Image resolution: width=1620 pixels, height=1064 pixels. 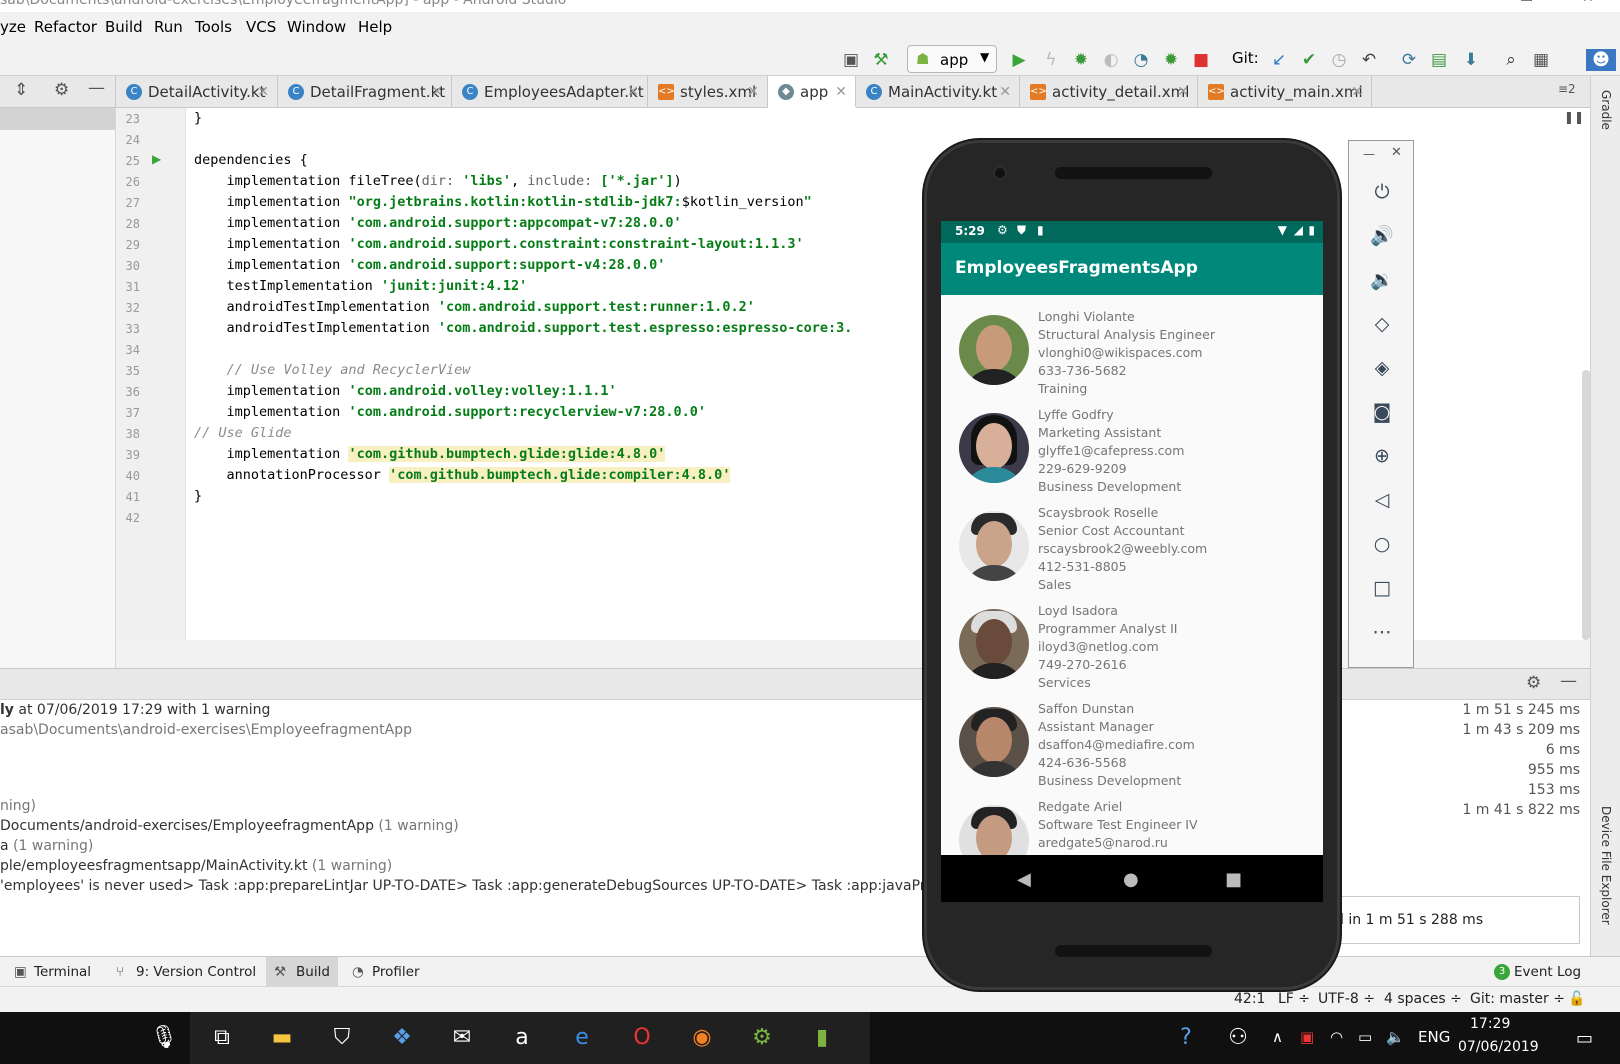 I want to click on terminal-tab: ▣ Terminal, so click(x=64, y=972).